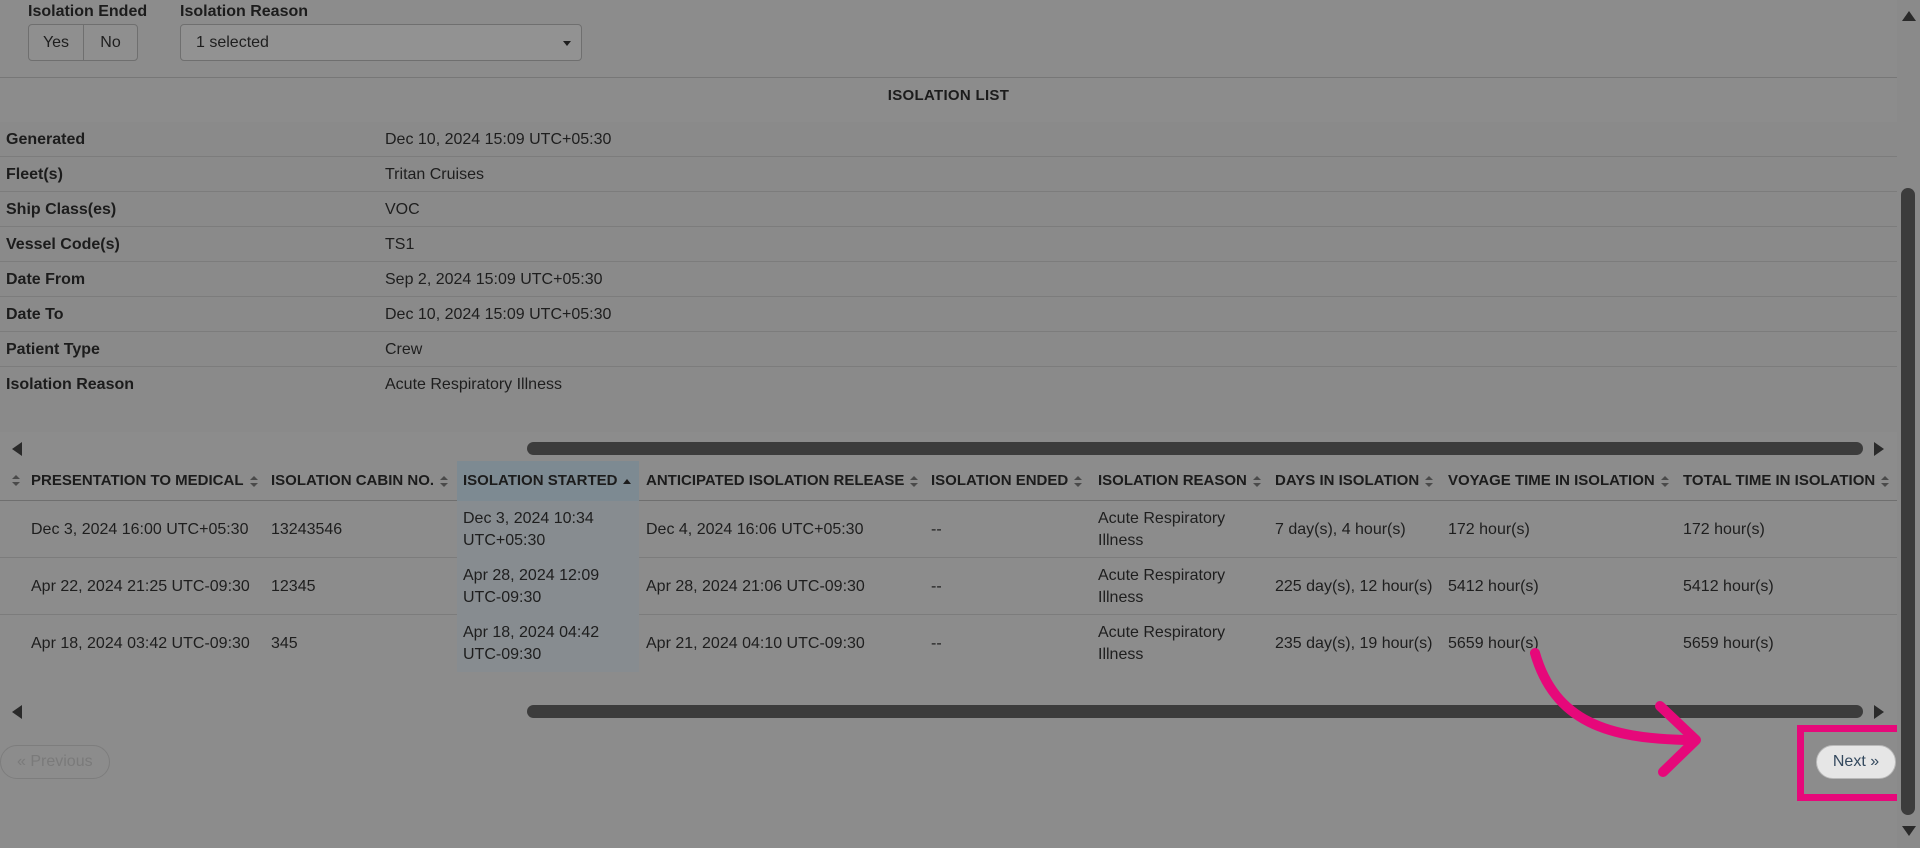 The image size is (1920, 848). I want to click on reason-cell: Acute Respiratory Illness, so click(1161, 529).